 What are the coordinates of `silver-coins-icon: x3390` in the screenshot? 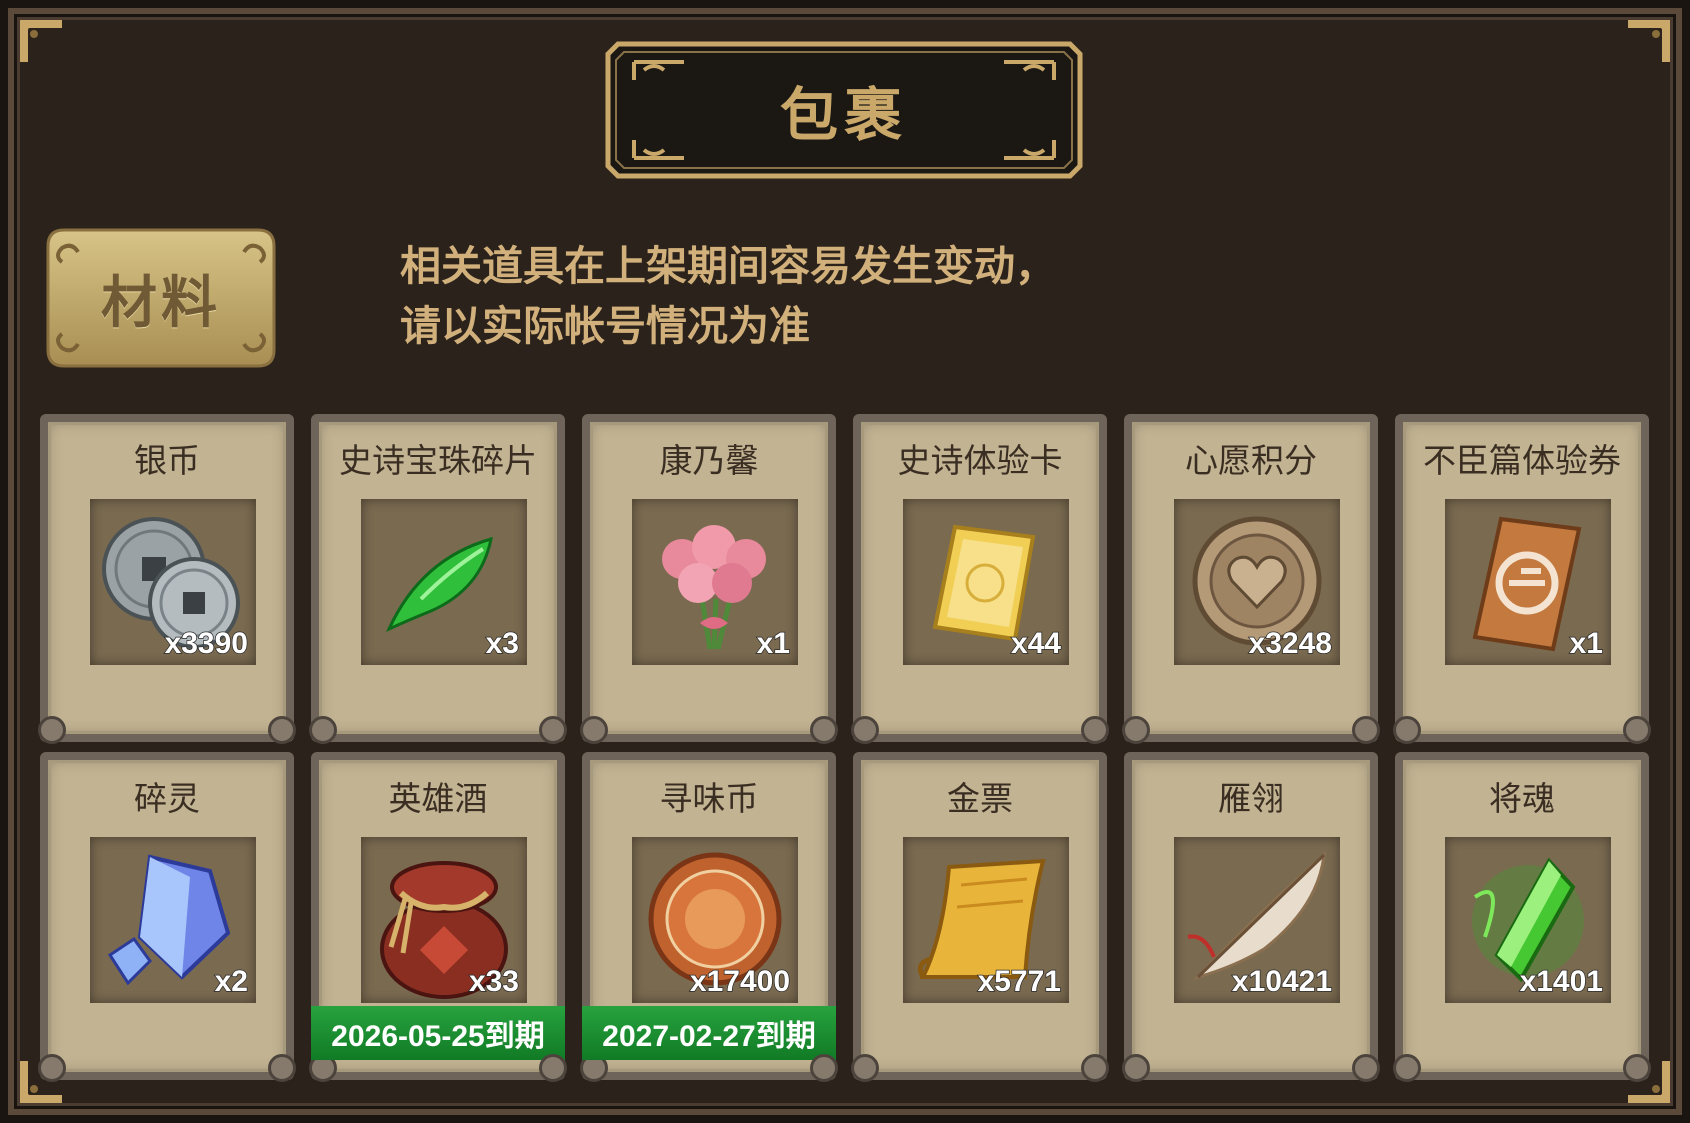 It's located at (173, 582).